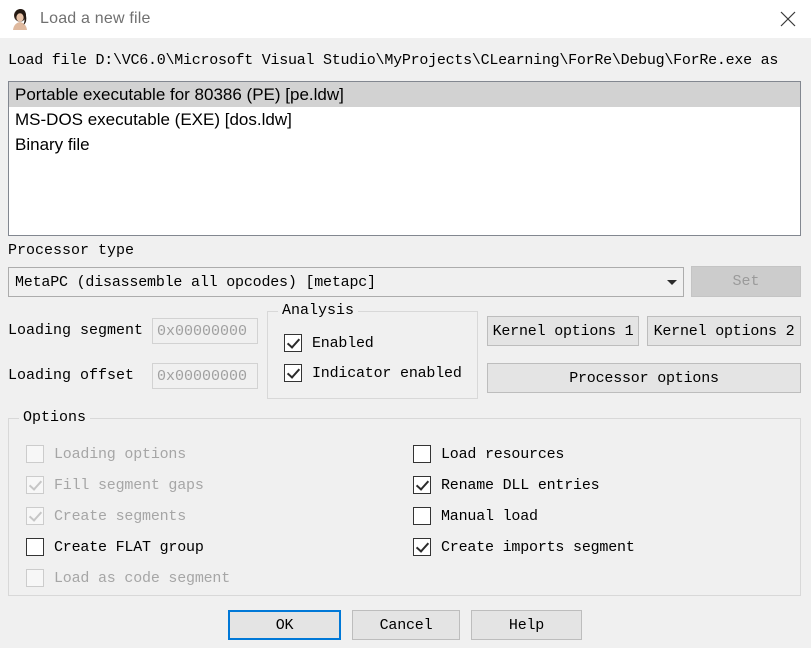 The image size is (811, 648). I want to click on checkbox-label: Rename DLL entries, so click(520, 485).